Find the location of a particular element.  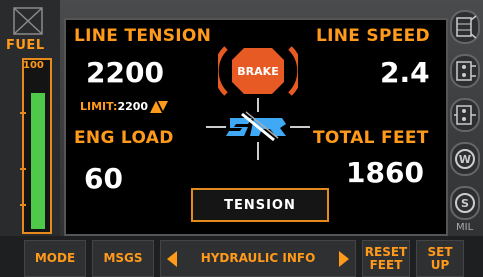

hydraulic-info-label: HYDRAULIC INFO is located at coordinates (258, 258).